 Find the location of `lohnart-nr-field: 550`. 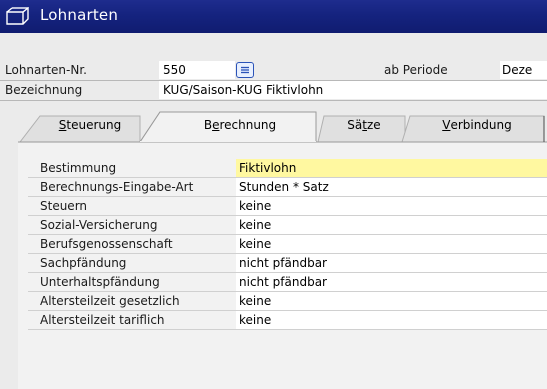

lohnart-nr-field: 550 is located at coordinates (197, 70).